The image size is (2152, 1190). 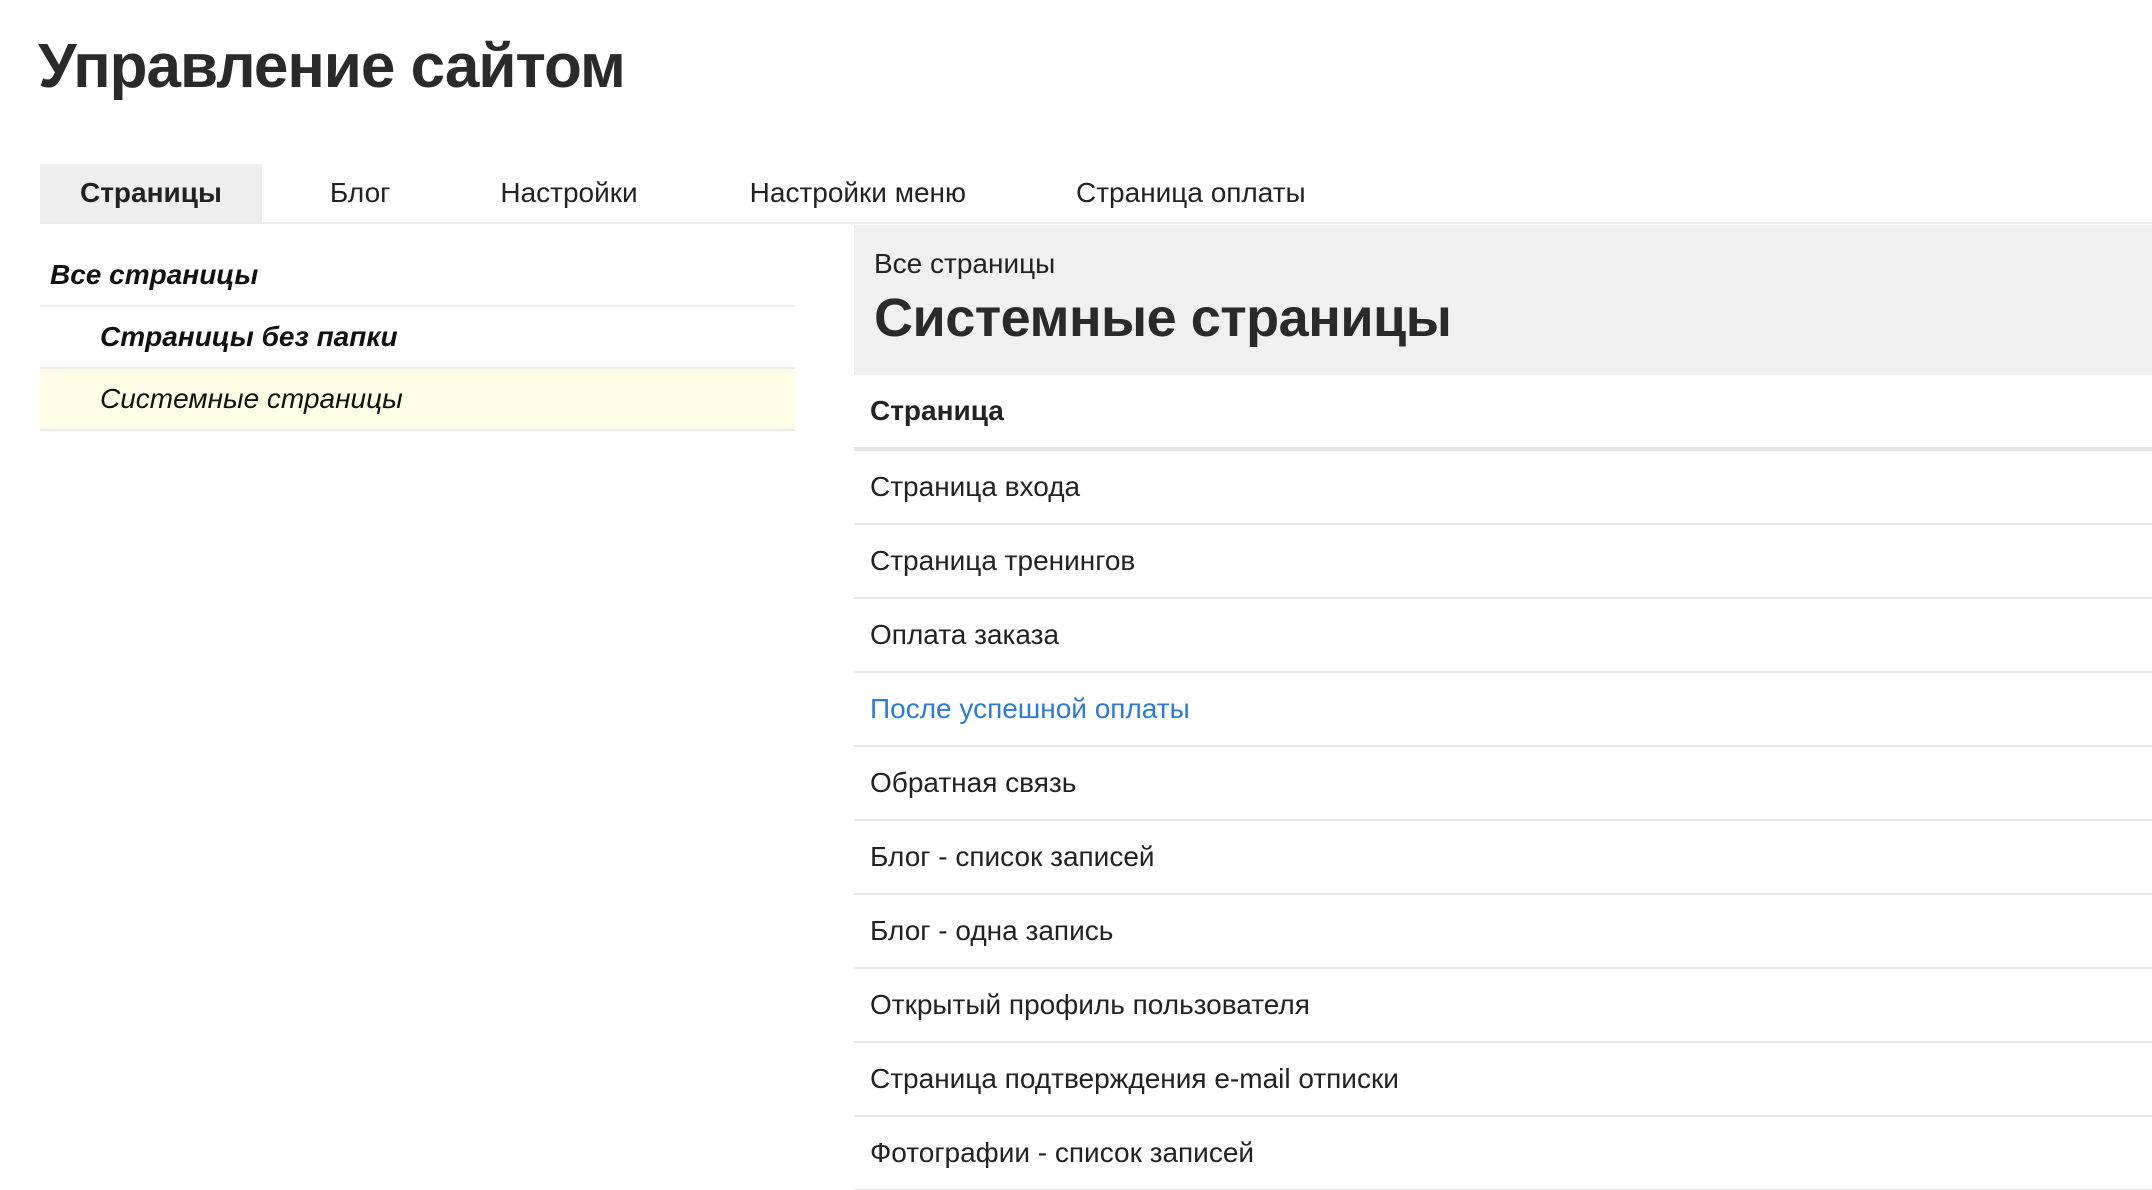 I want to click on tree-item-system-pages: Системные страницы, so click(x=417, y=400).